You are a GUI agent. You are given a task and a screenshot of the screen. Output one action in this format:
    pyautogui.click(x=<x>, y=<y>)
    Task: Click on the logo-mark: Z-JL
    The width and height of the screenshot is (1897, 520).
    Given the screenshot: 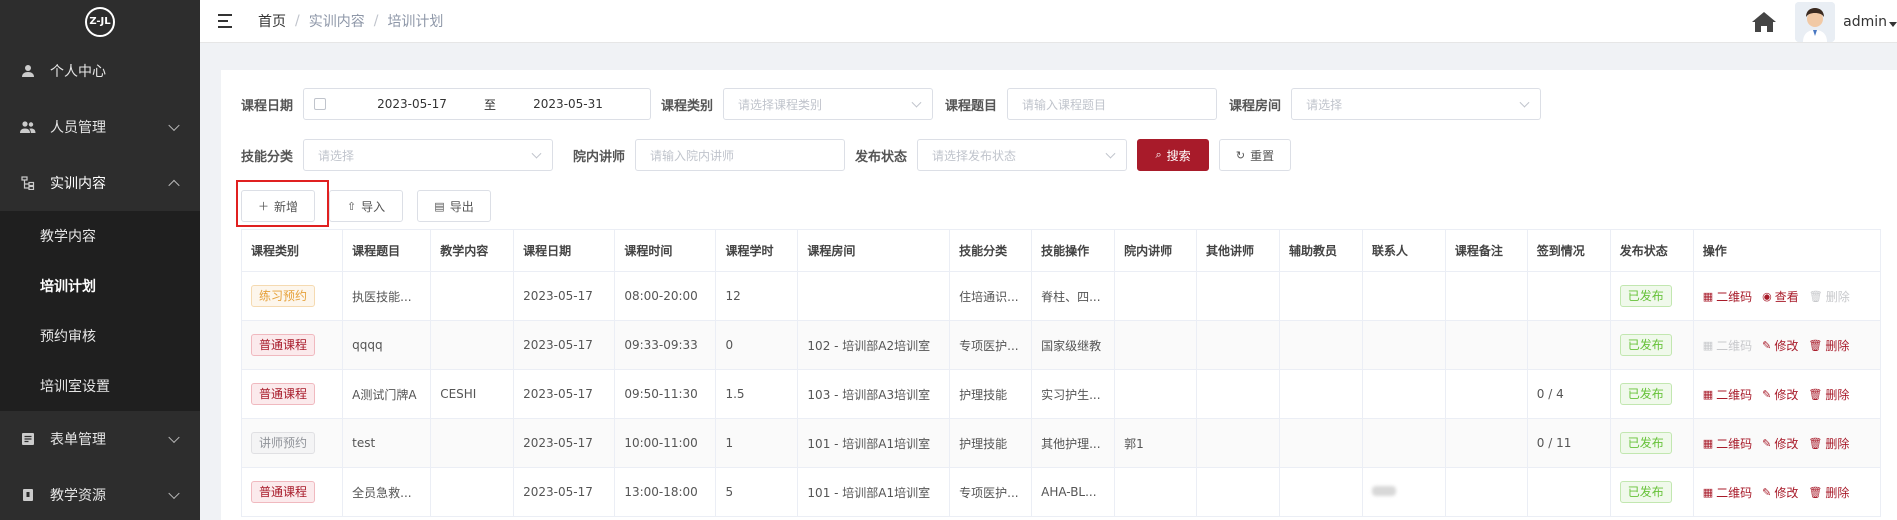 What is the action you would take?
    pyautogui.click(x=100, y=21)
    